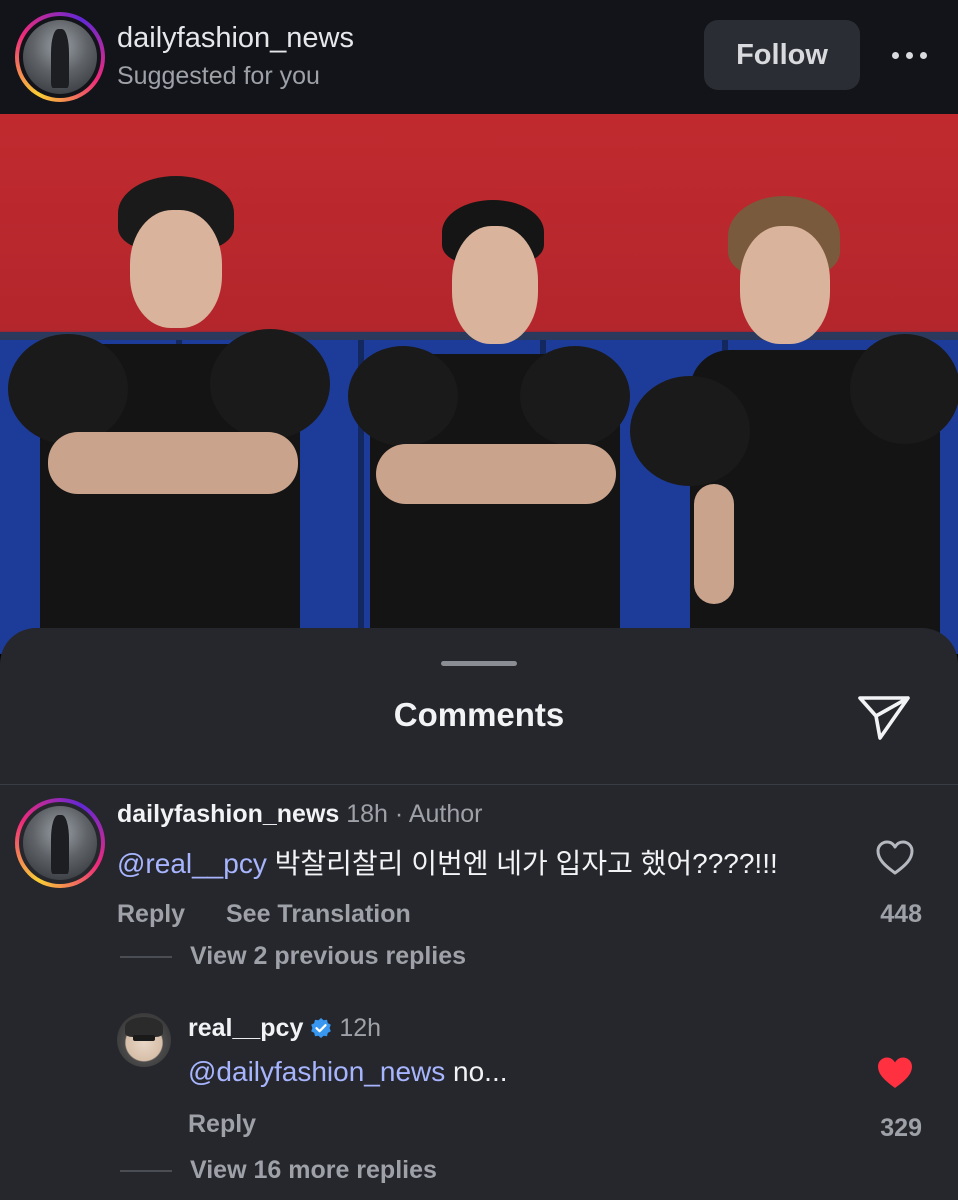  I want to click on reply-mention: @dailyfashion_news, so click(316, 1071).